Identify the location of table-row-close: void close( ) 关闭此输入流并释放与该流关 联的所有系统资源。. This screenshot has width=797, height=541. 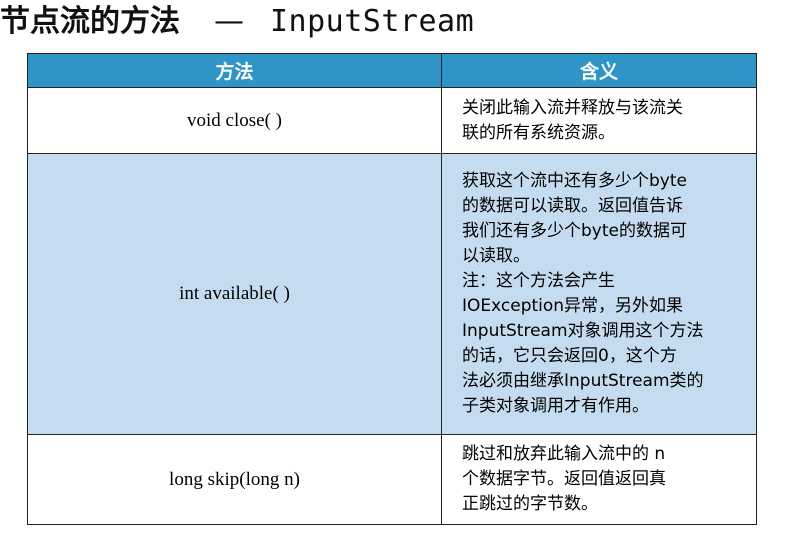
(392, 120).